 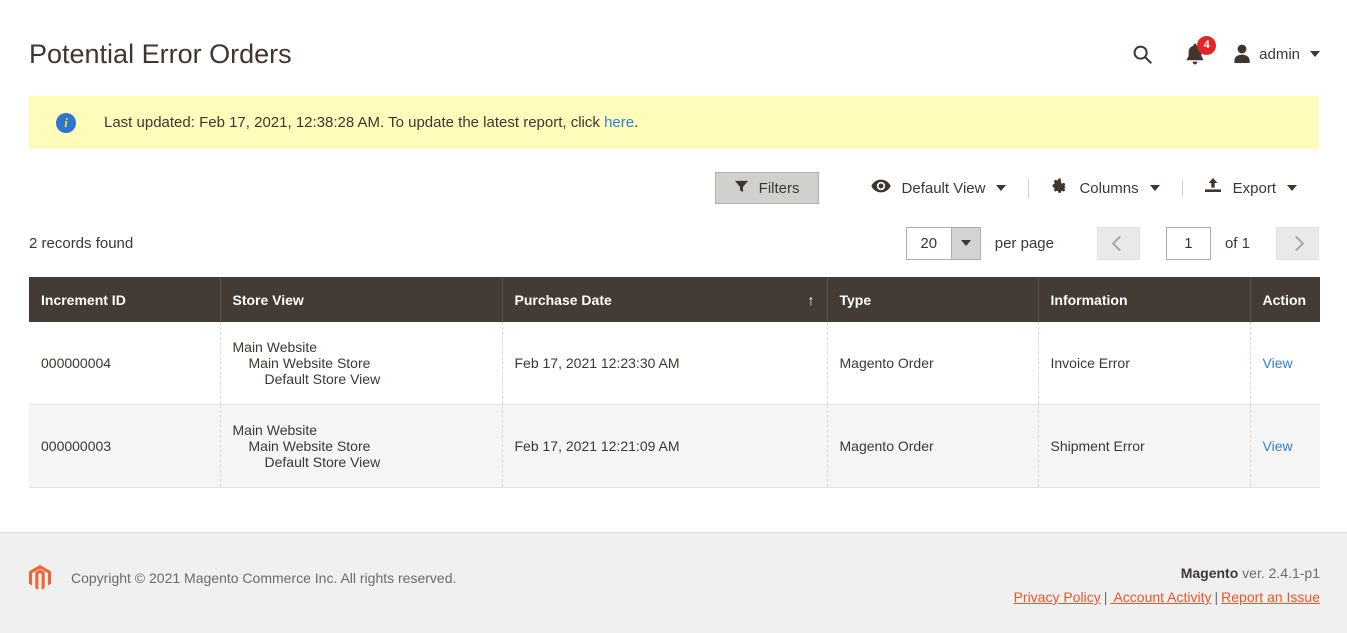 I want to click on columns-dropdown: Columns, so click(x=1104, y=188).